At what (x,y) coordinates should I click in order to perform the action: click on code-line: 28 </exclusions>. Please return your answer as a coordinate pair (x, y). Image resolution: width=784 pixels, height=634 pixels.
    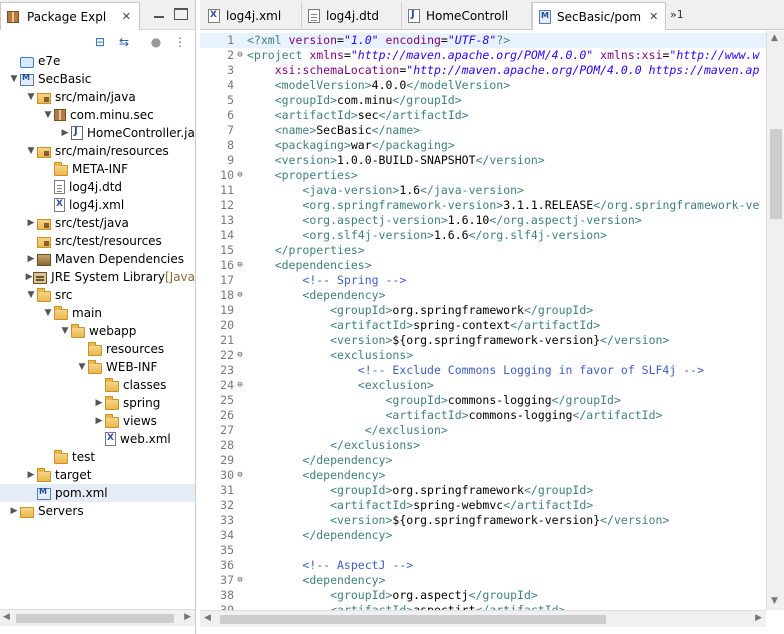
    Looking at the image, I should click on (483, 445).